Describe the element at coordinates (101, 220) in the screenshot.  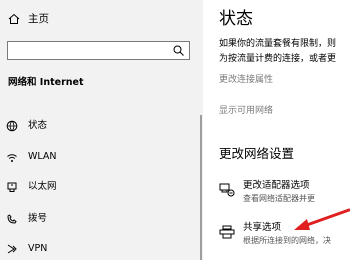
I see `sidebar-item-dialup: 拨号` at that location.